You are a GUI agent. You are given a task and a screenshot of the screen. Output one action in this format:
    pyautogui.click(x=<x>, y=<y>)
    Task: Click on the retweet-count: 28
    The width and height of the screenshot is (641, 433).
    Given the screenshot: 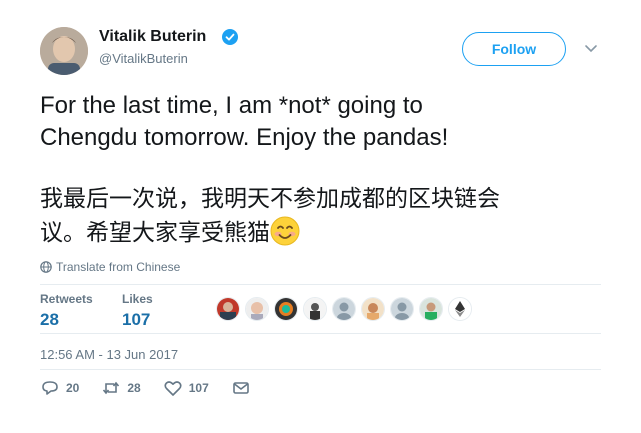 What is the action you would take?
    pyautogui.click(x=134, y=388)
    